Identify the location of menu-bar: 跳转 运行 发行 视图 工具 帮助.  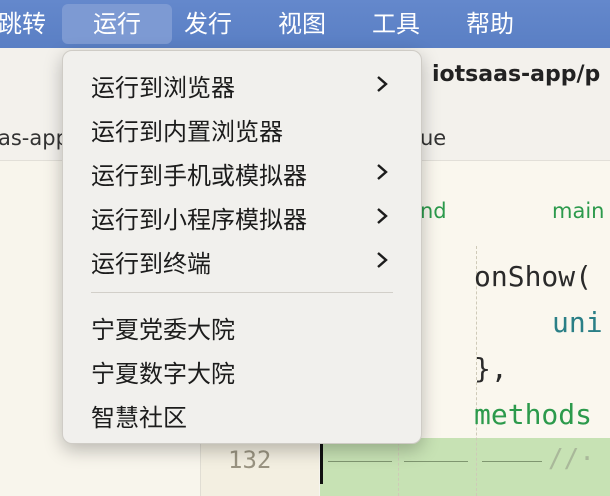
(305, 24).